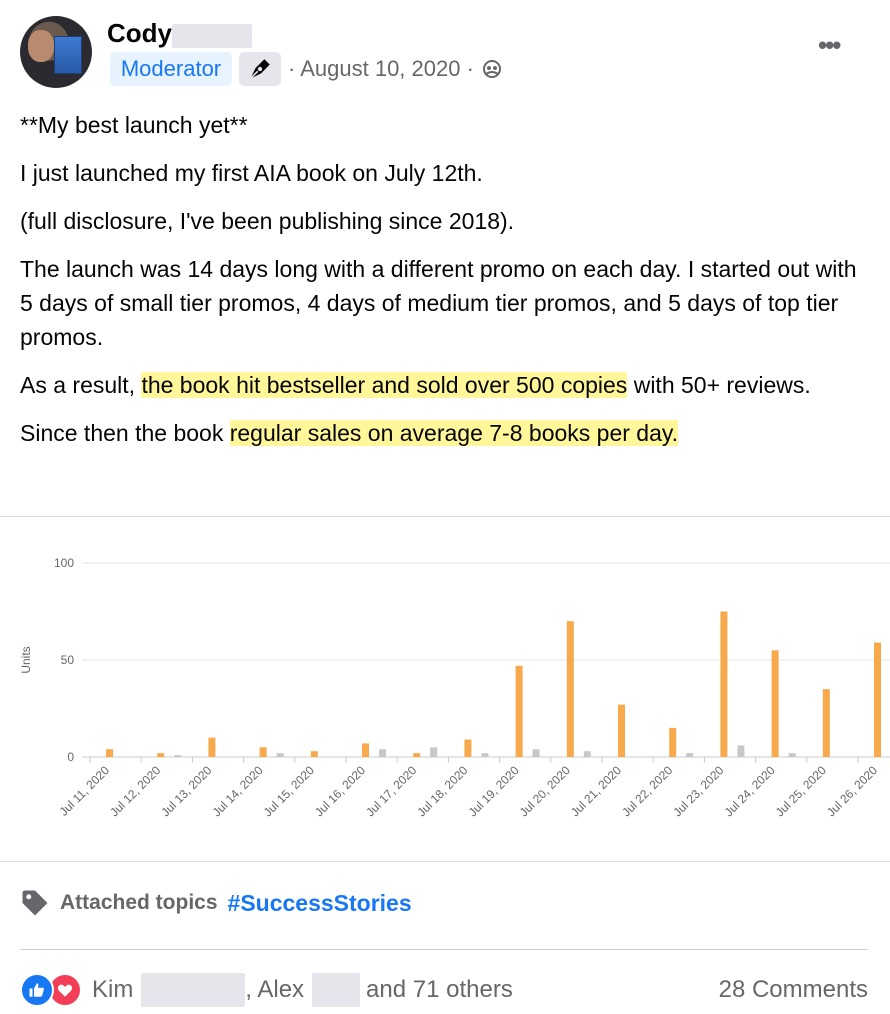  What do you see at coordinates (26, 659) in the screenshot?
I see `y-axis-label: Units` at bounding box center [26, 659].